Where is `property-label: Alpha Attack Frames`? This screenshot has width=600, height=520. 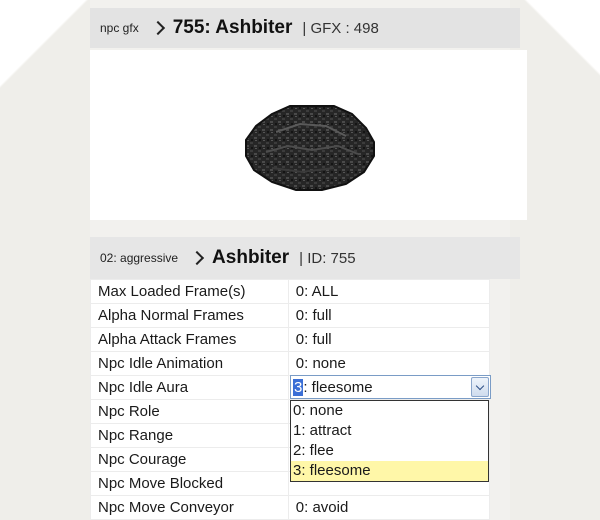
property-label: Alpha Attack Frames is located at coordinates (189, 339).